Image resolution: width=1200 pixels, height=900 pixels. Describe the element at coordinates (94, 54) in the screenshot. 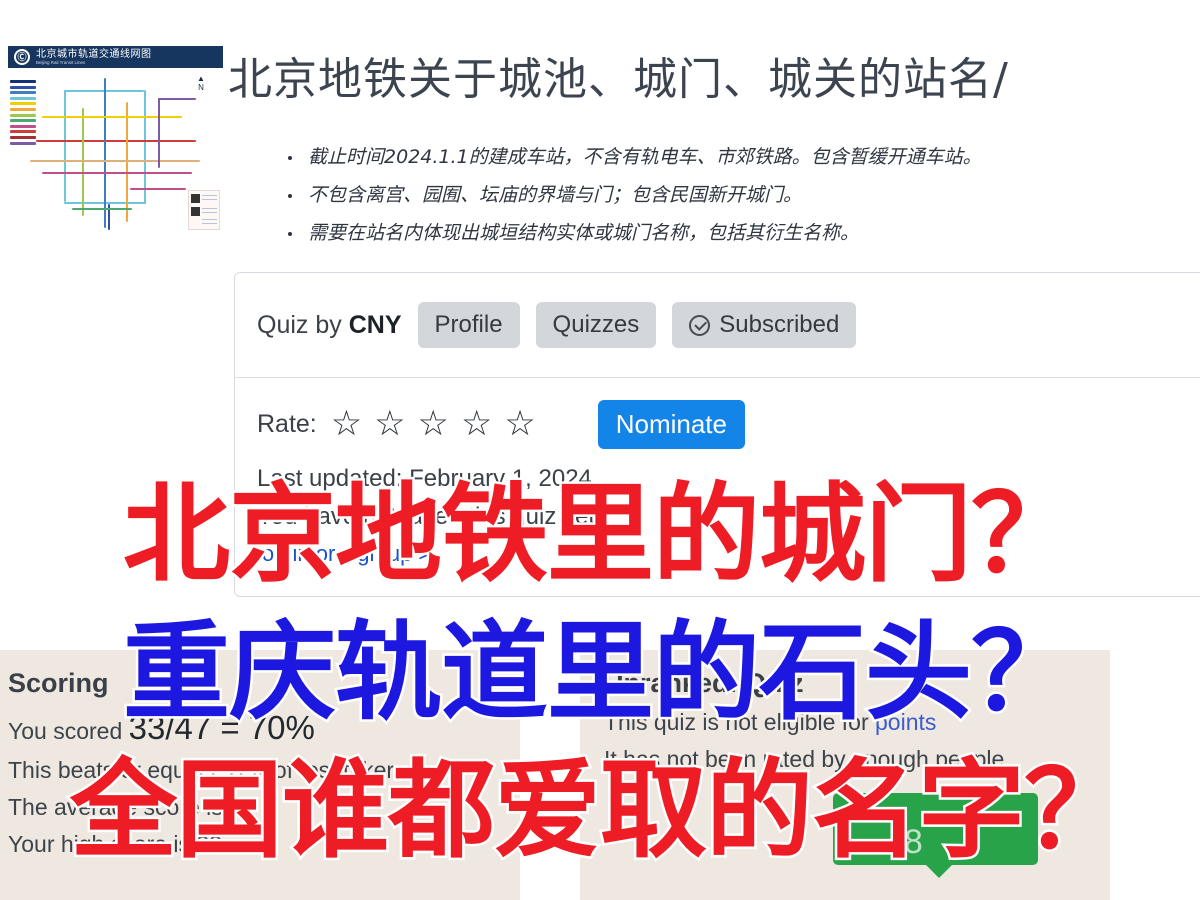

I see `map-title-chinese: 北京城市轨道交通线网图` at that location.